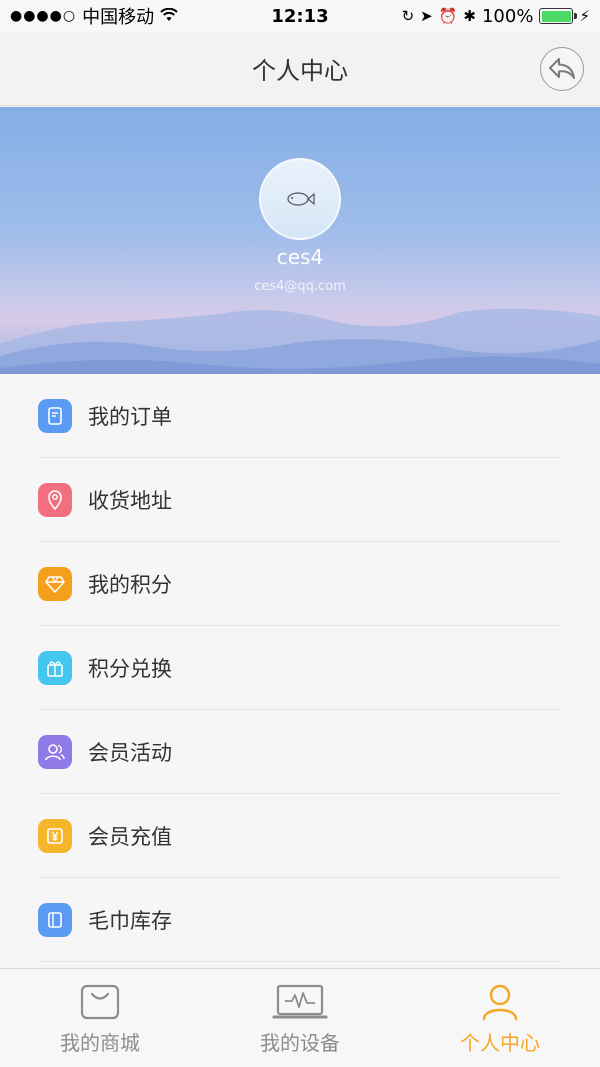 The image size is (600, 1067). What do you see at coordinates (55, 667) in the screenshot?
I see `gift-icon` at bounding box center [55, 667].